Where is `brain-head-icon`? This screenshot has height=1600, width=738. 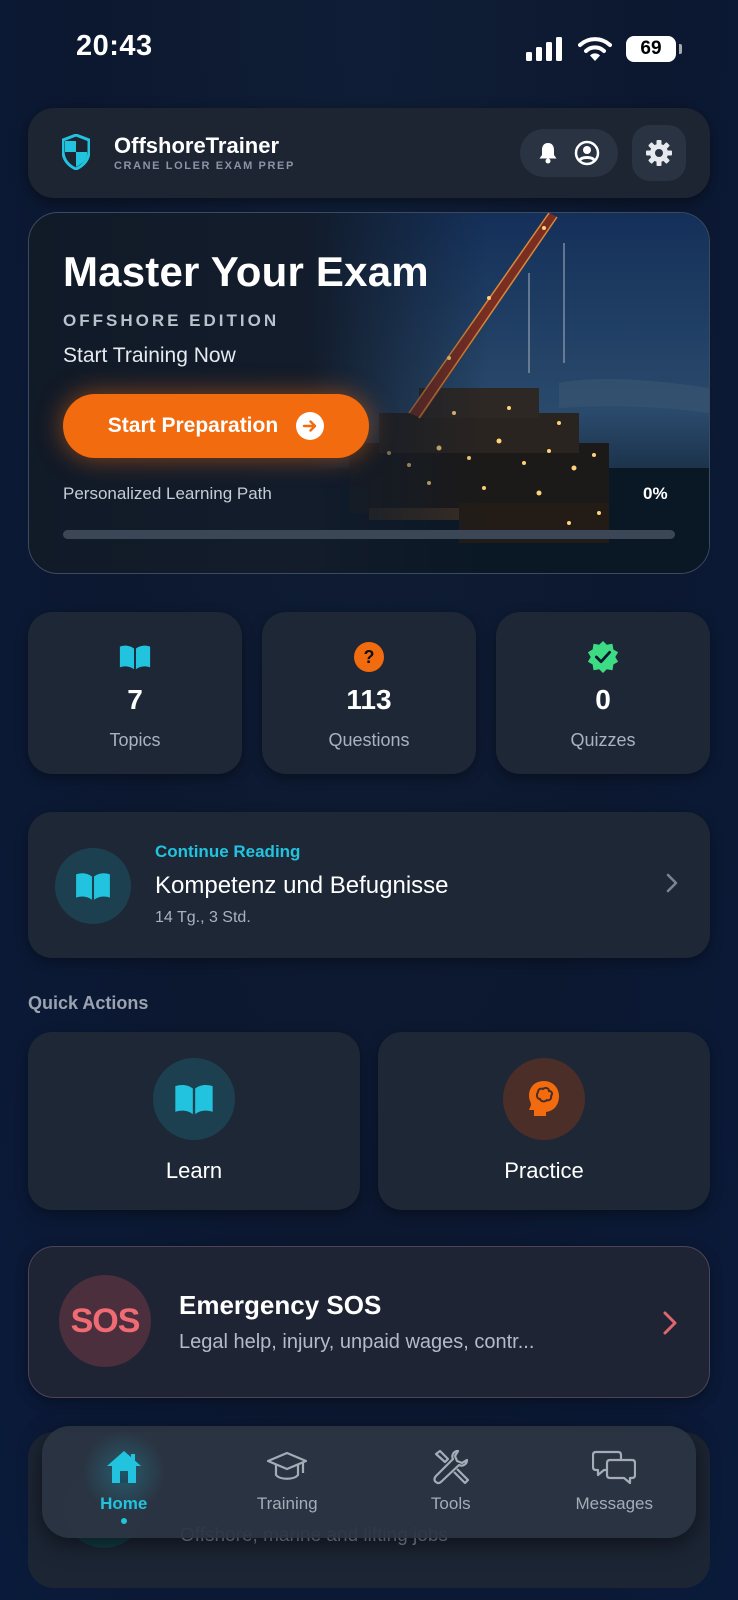 brain-head-icon is located at coordinates (544, 1099).